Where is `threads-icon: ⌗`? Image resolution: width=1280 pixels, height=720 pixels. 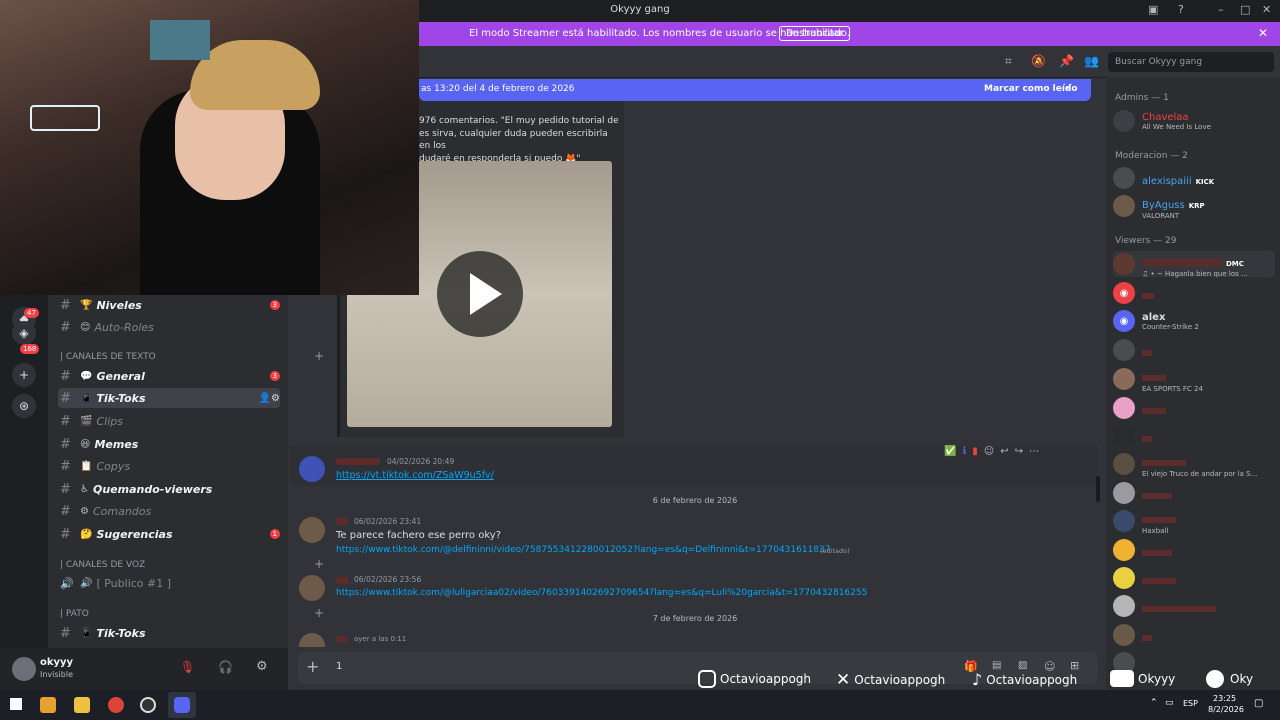 threads-icon: ⌗ is located at coordinates (1008, 61).